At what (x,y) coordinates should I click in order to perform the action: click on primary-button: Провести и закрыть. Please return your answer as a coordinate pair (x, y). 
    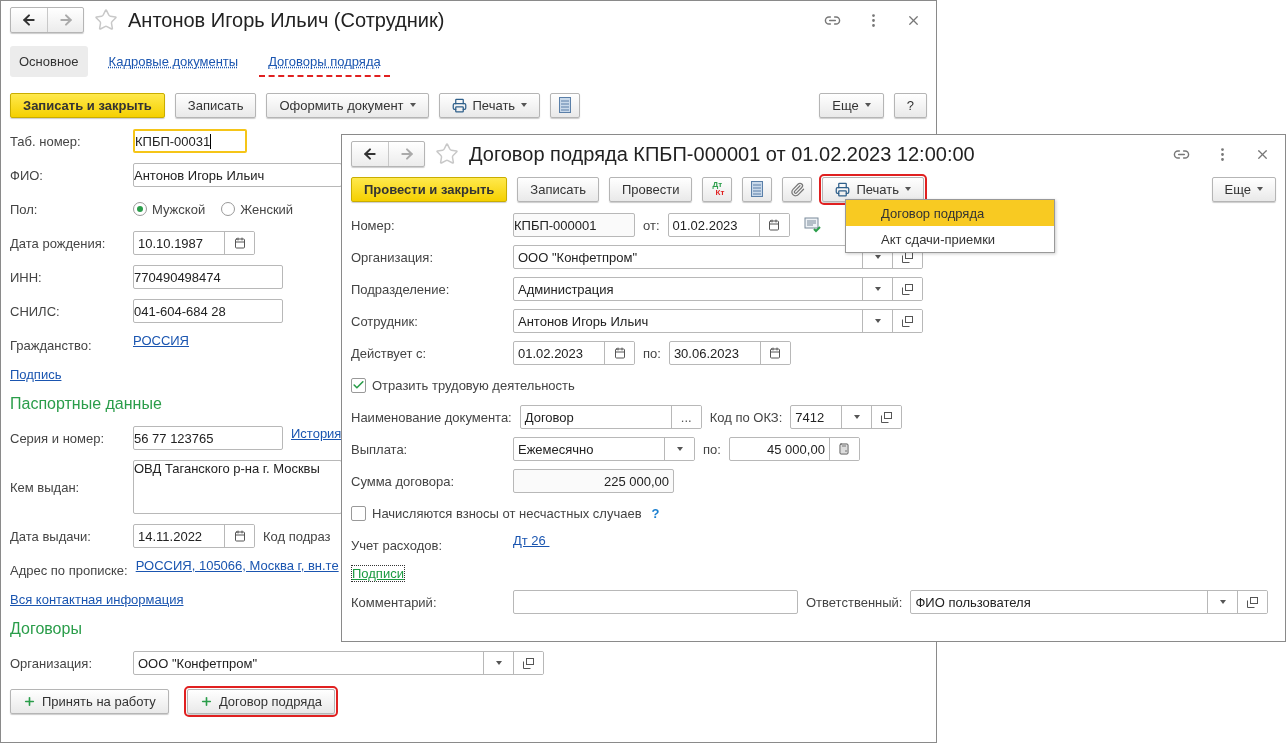
    Looking at the image, I should click on (429, 189).